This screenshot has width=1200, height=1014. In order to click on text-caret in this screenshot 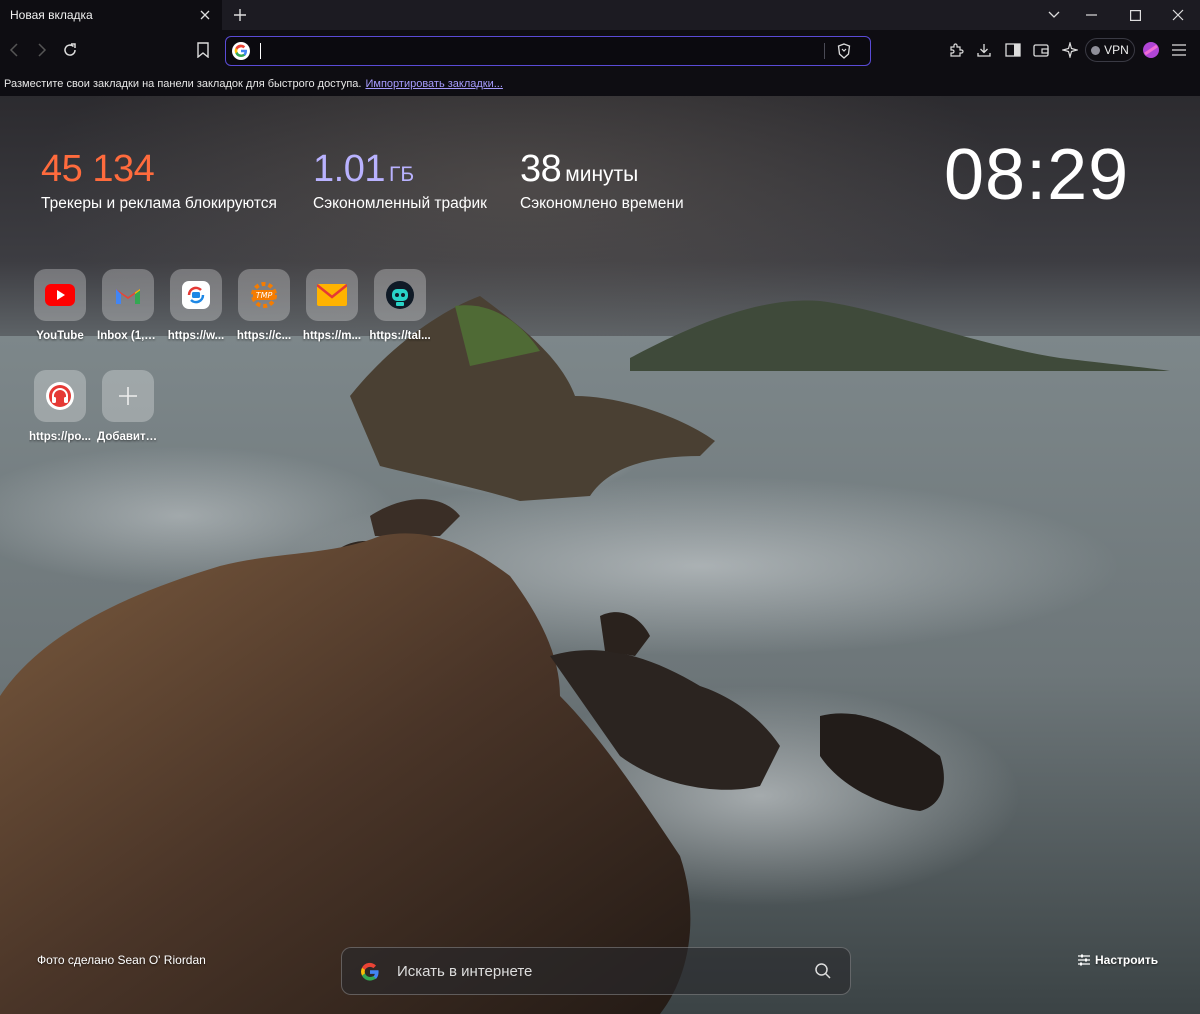, I will do `click(260, 51)`.